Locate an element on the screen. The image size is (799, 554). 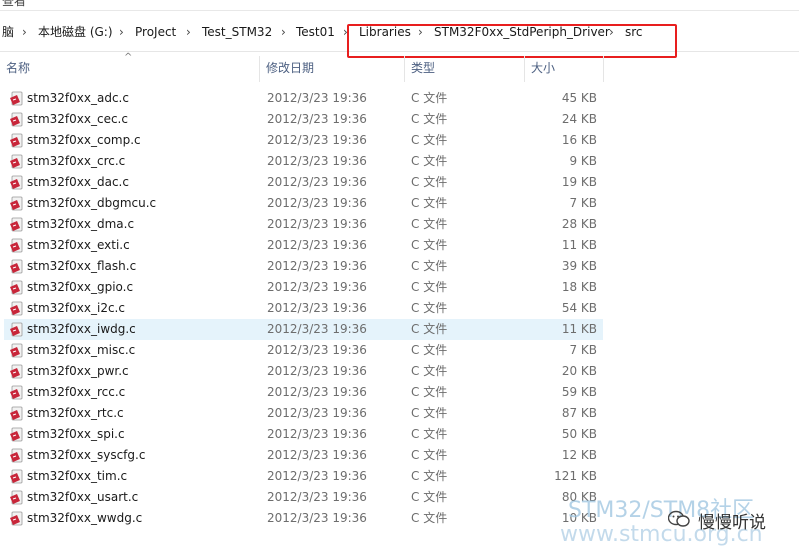
column-divider is located at coordinates (603, 69).